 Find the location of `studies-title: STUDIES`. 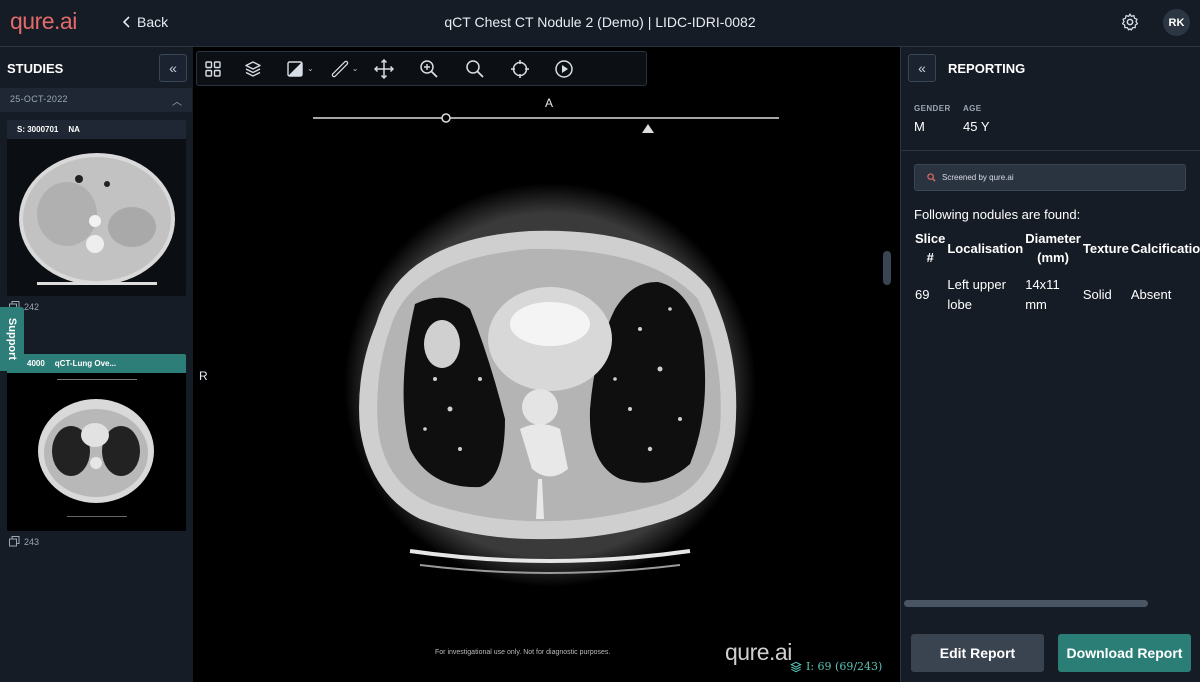

studies-title: STUDIES is located at coordinates (35, 68).